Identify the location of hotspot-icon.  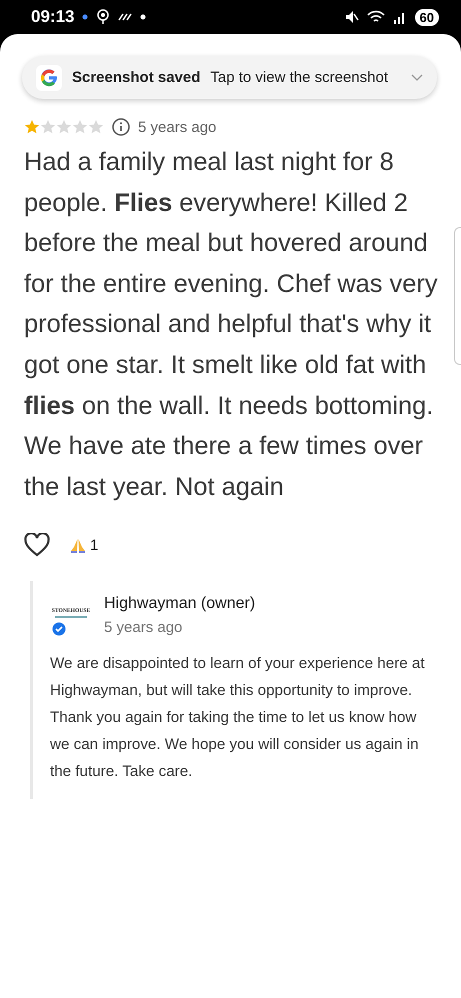
(103, 17).